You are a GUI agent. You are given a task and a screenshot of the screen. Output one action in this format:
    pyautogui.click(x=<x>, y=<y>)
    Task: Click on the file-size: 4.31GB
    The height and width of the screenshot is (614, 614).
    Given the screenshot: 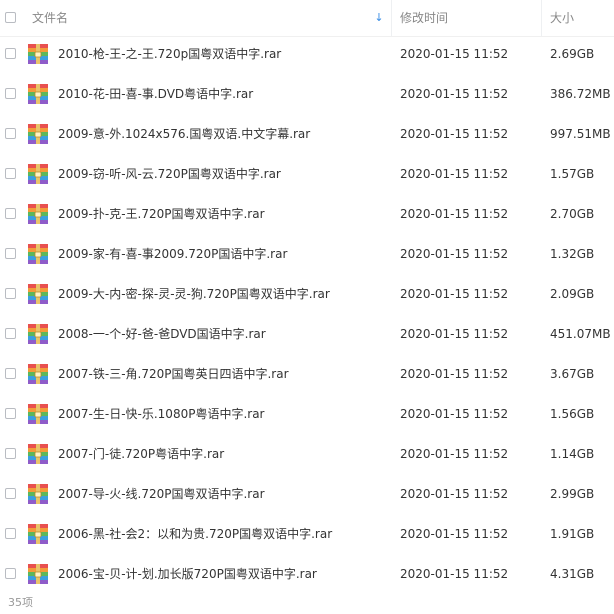 What is the action you would take?
    pyautogui.click(x=572, y=574)
    